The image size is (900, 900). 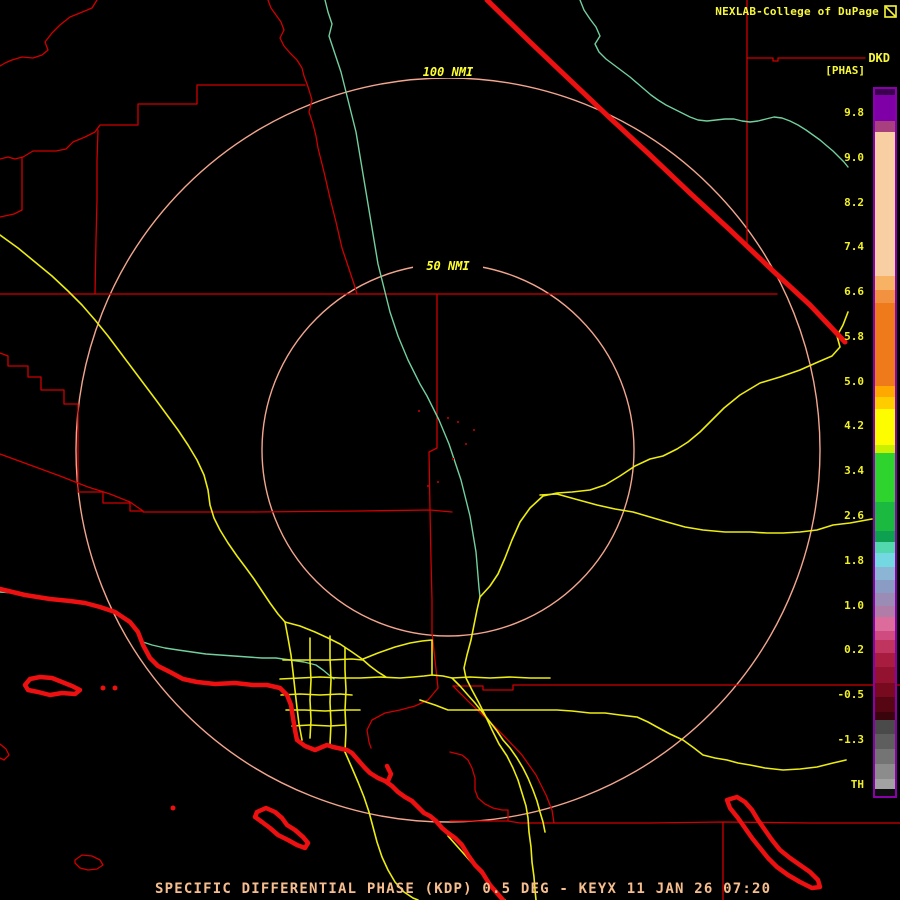 What do you see at coordinates (845, 70) in the screenshot?
I see `product-units-label: [PHAS]` at bounding box center [845, 70].